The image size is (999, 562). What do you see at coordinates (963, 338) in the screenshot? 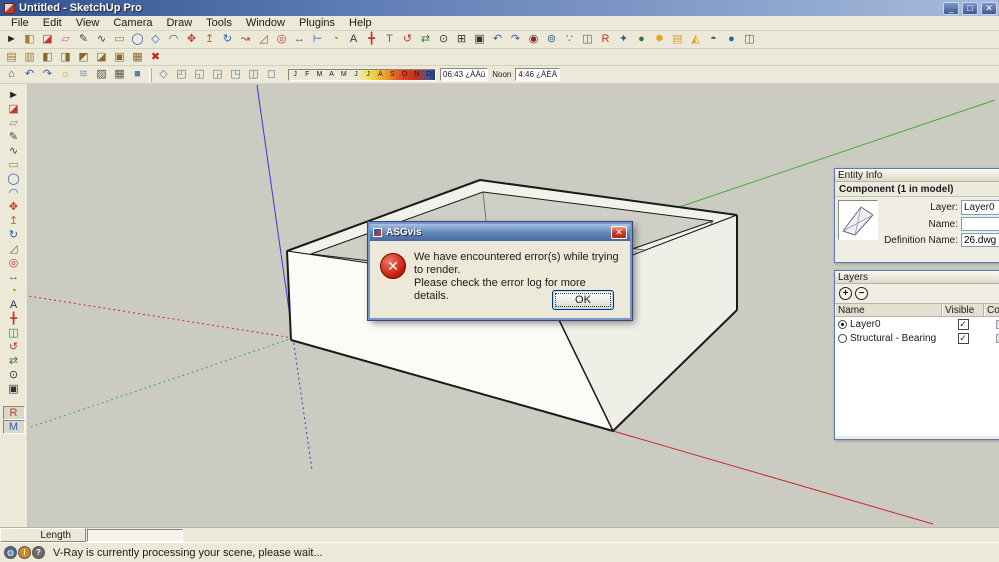
I see `layer-visible-checkbox: ✓` at bounding box center [963, 338].